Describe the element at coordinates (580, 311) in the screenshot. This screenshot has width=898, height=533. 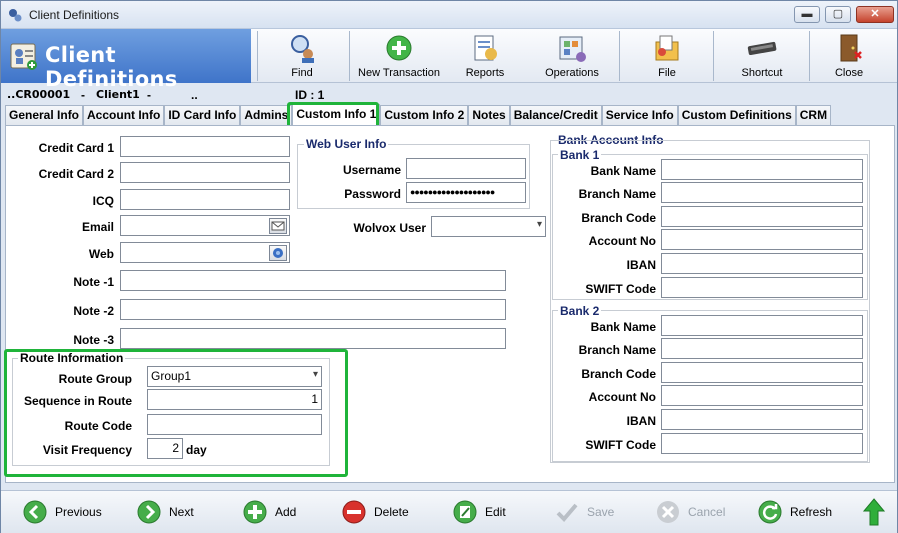
I see `bank-2-title: Bank 2` at that location.